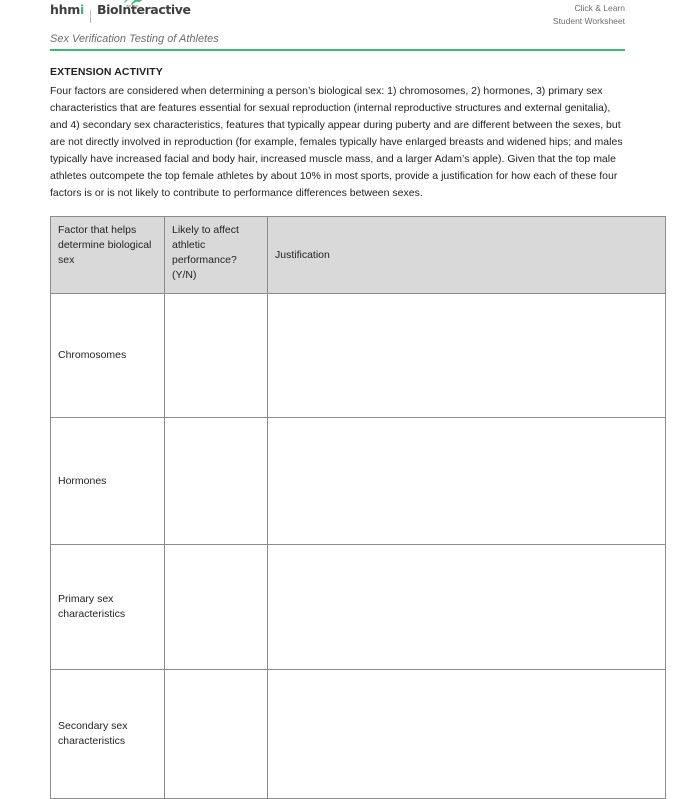  Describe the element at coordinates (107, 734) in the screenshot. I see `row-label-secondary-sex-characteristics: Secondary sex characteristics` at that location.